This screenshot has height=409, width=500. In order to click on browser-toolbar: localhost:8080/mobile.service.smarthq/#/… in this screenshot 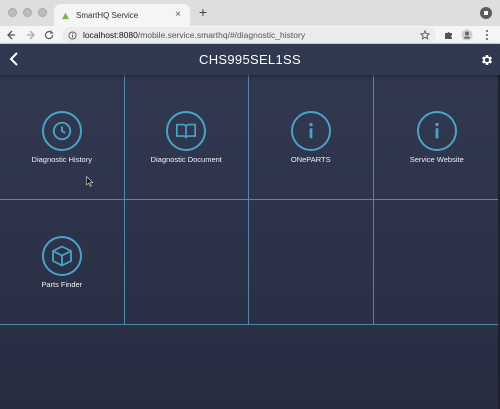, I will do `click(250, 35)`.